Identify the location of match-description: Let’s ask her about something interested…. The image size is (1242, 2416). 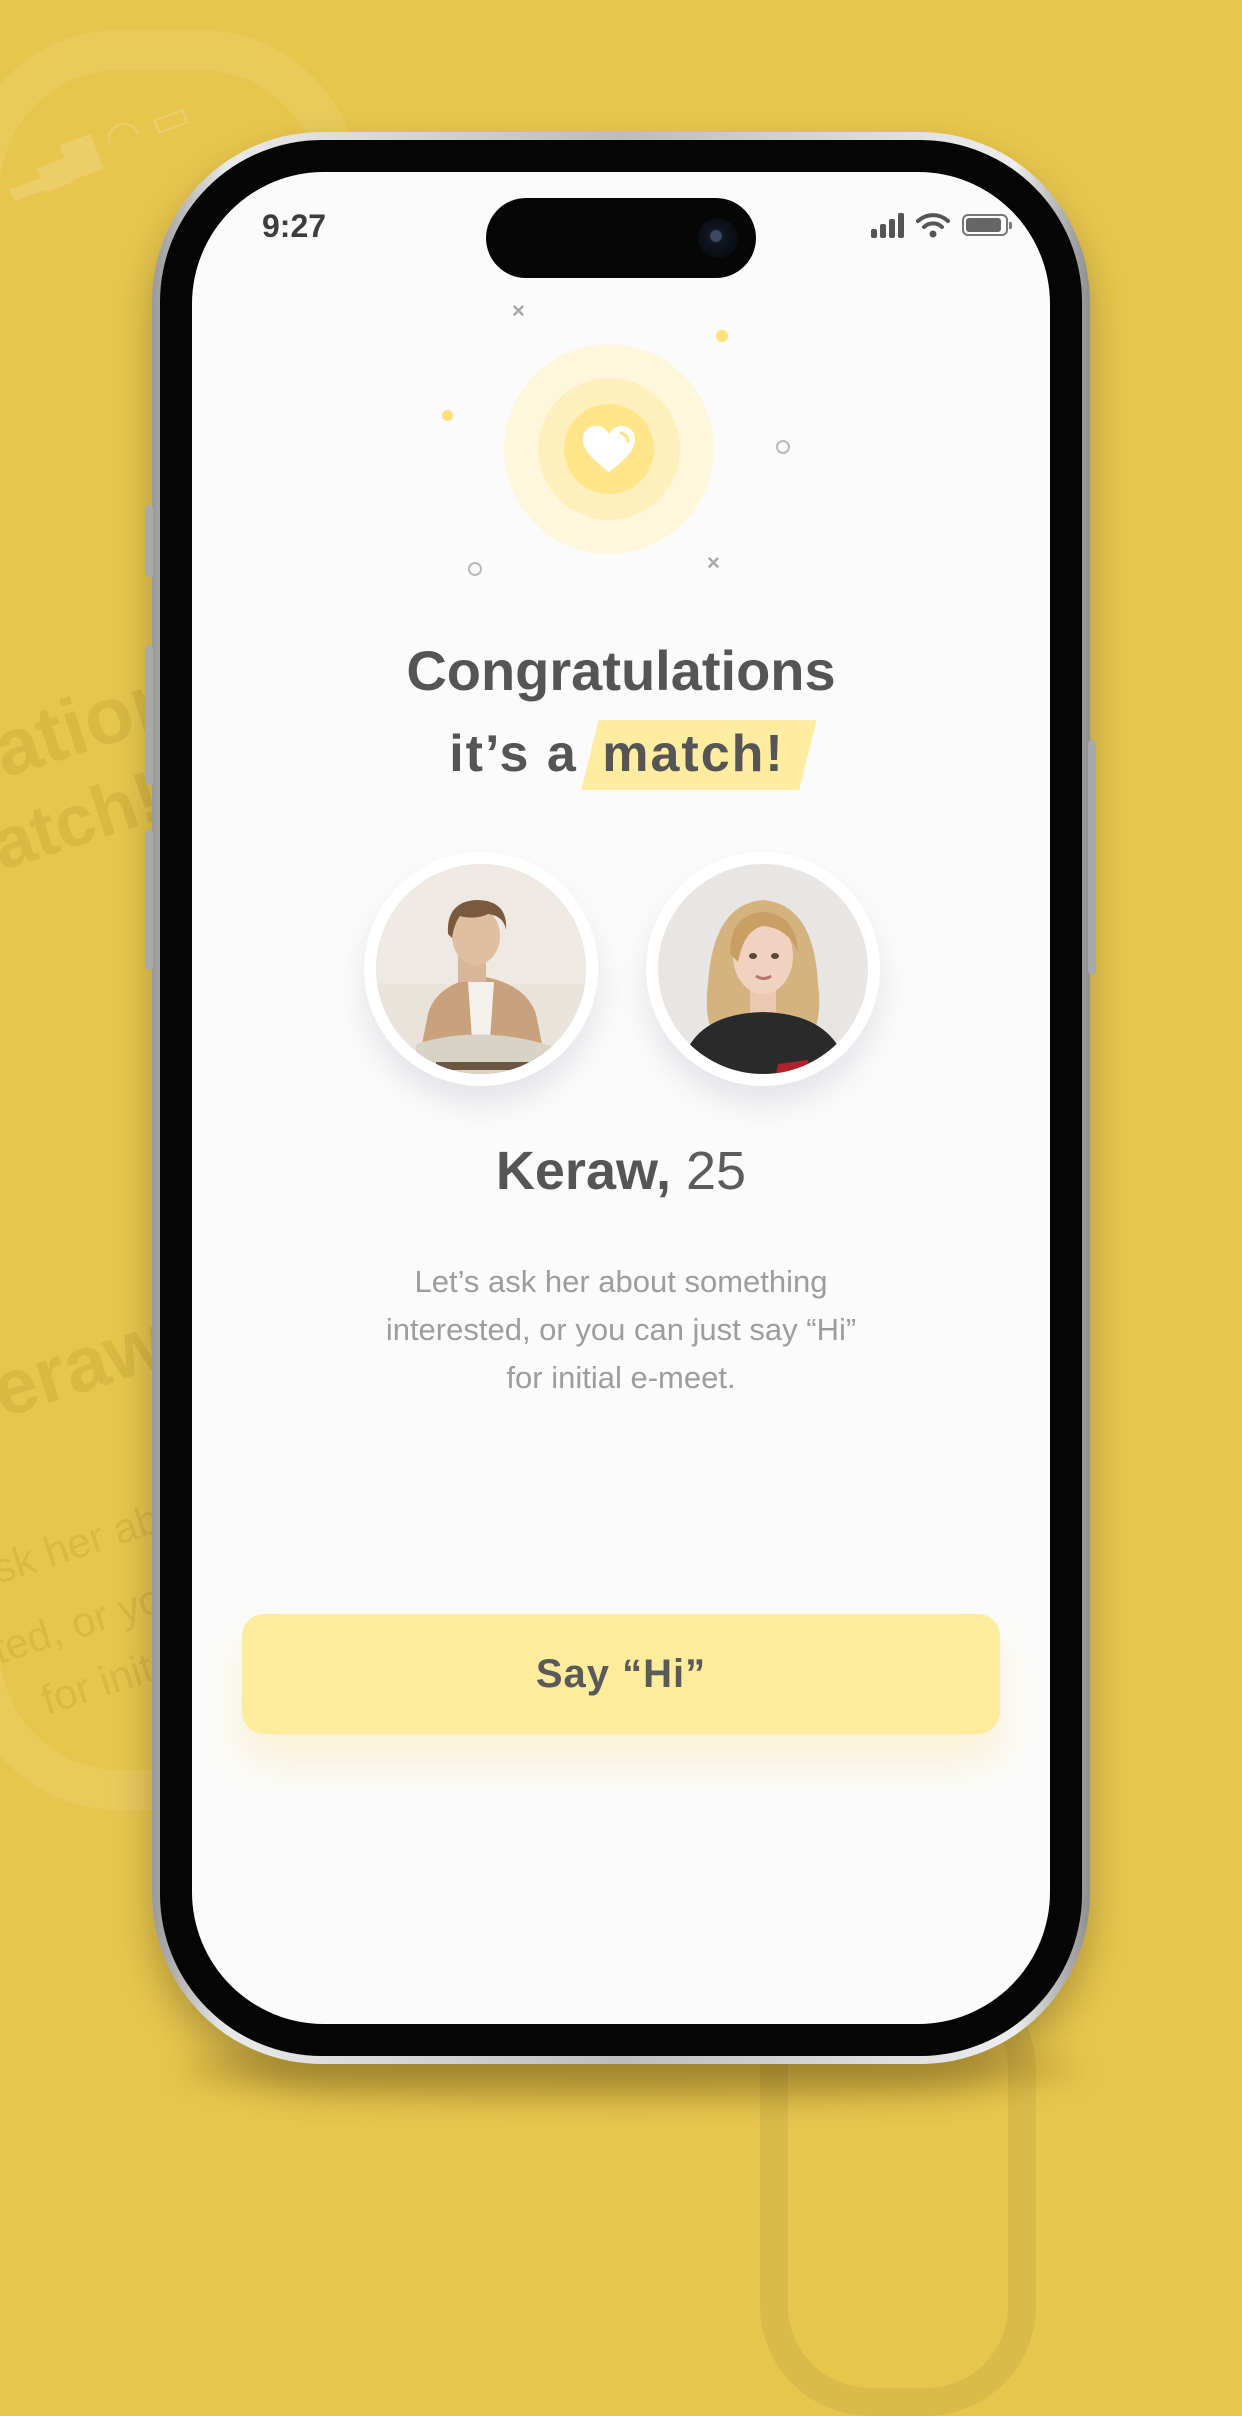
(621, 1330).